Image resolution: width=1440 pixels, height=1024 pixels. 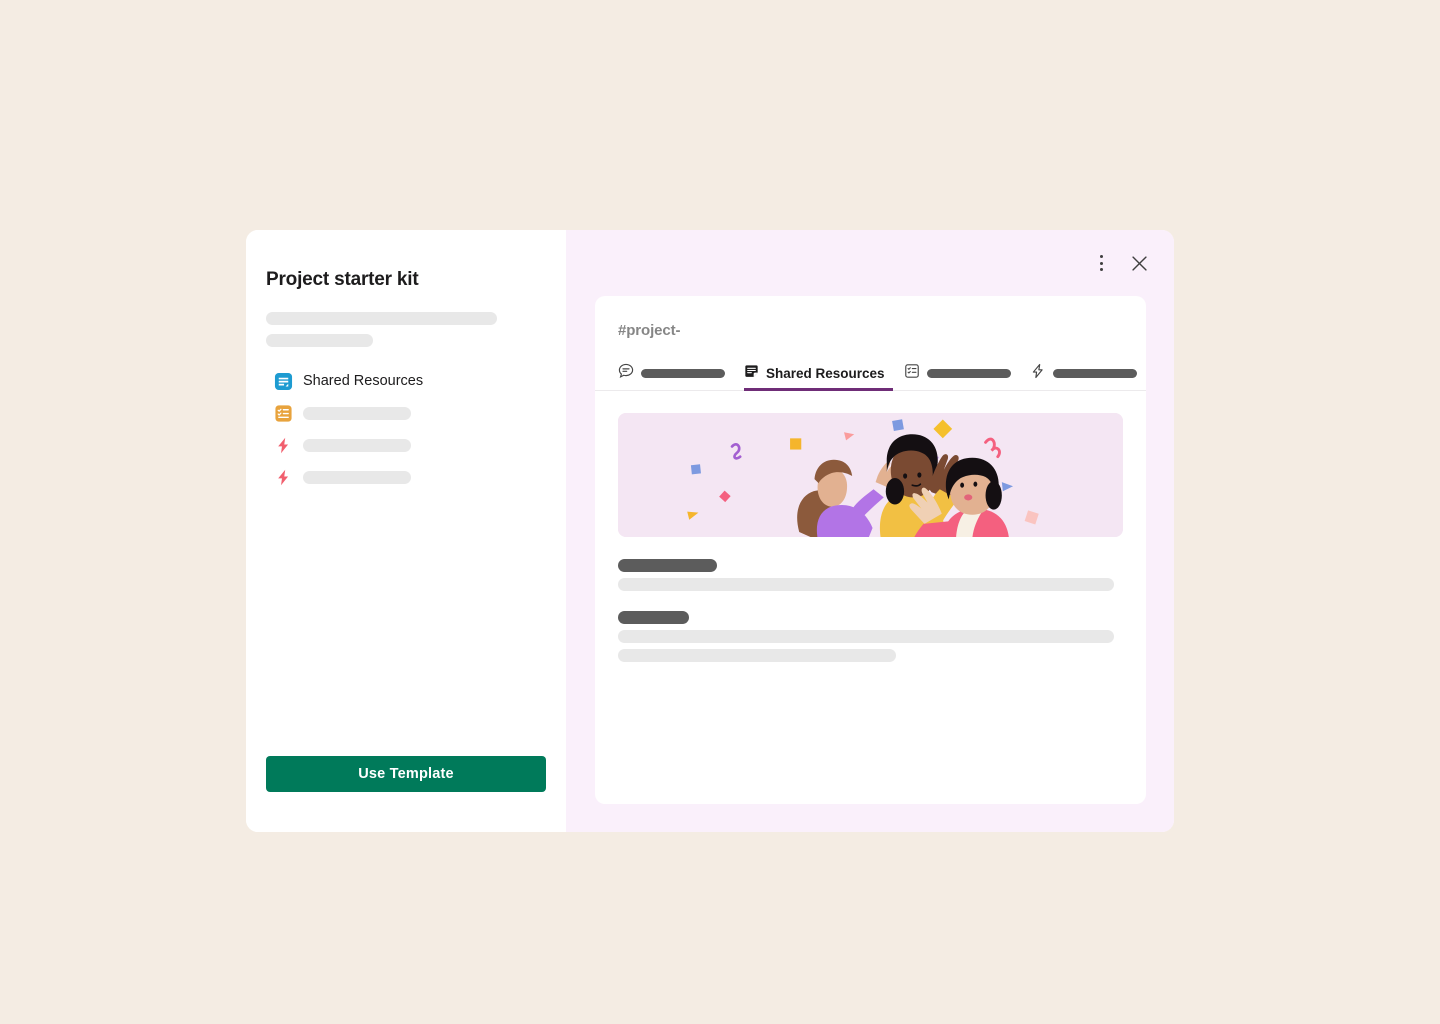 I want to click on celebration-illustration, so click(x=870, y=475).